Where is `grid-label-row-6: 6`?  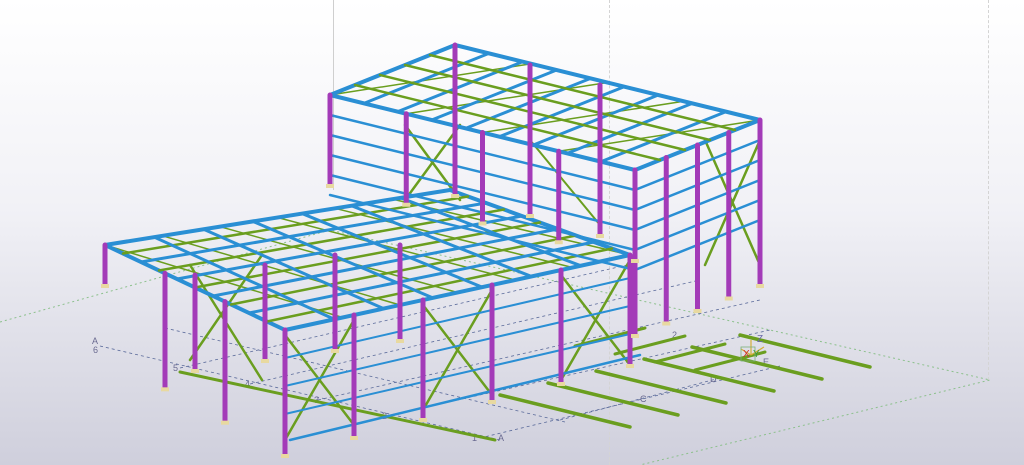 grid-label-row-6: 6 is located at coordinates (95, 350).